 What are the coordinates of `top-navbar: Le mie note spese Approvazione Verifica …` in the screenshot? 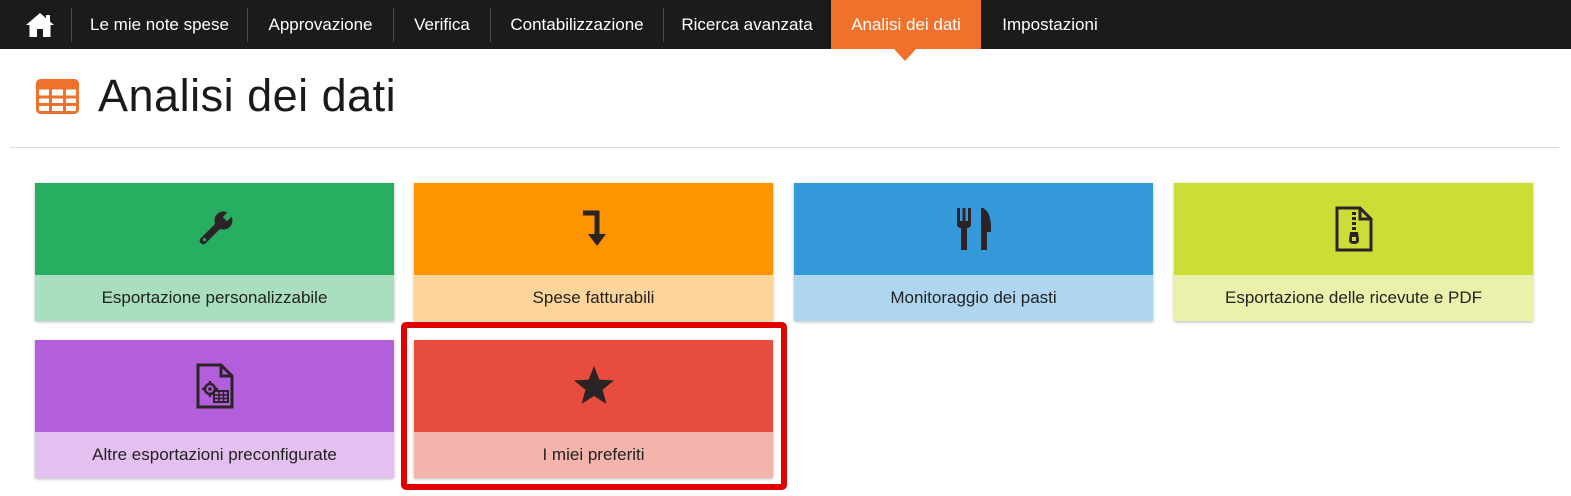 It's located at (785, 24).